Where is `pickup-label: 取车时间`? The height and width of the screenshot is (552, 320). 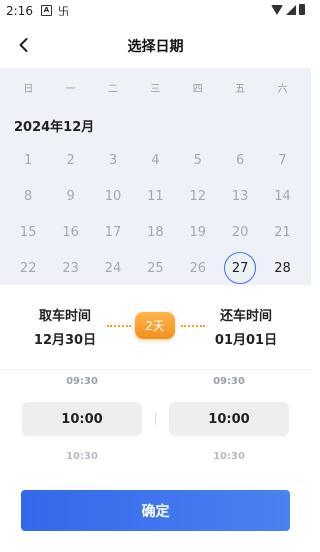
pickup-label: 取车时间 is located at coordinates (64, 316).